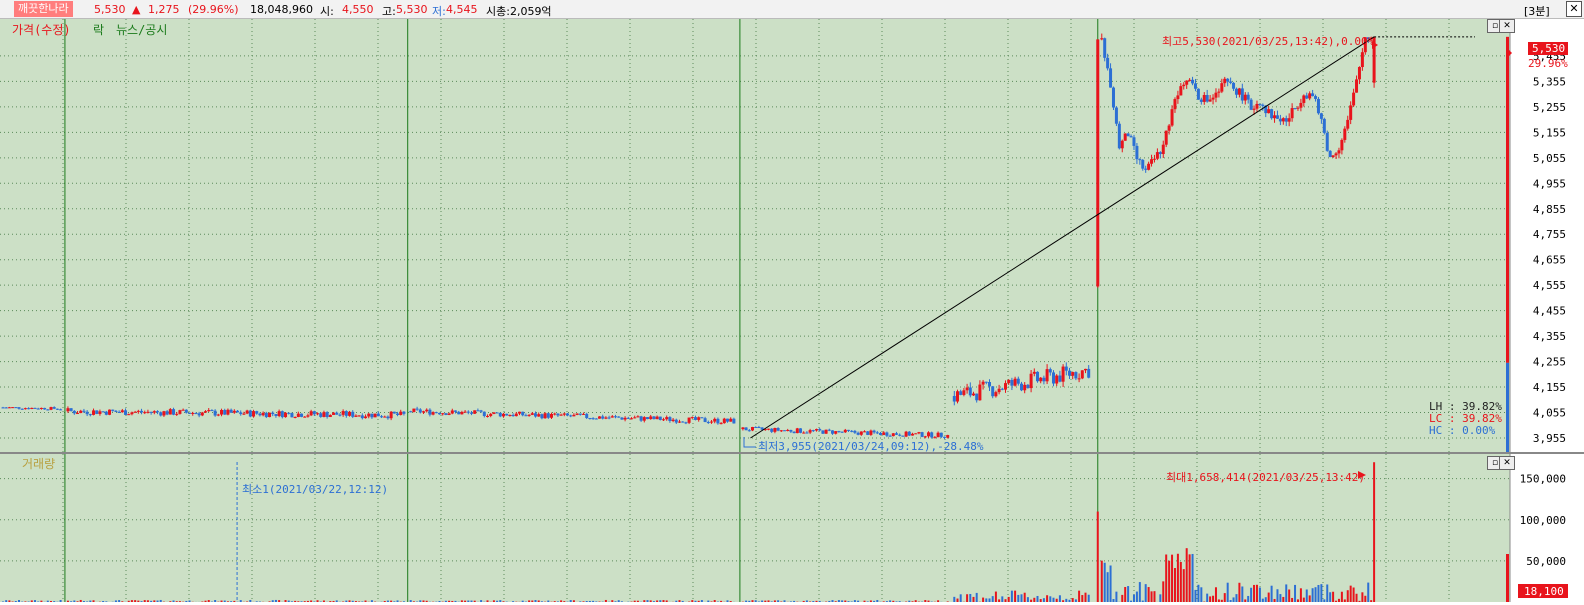 This screenshot has height=605, width=1584. I want to click on volume-panel-close-icon: ✕, so click(1507, 463).